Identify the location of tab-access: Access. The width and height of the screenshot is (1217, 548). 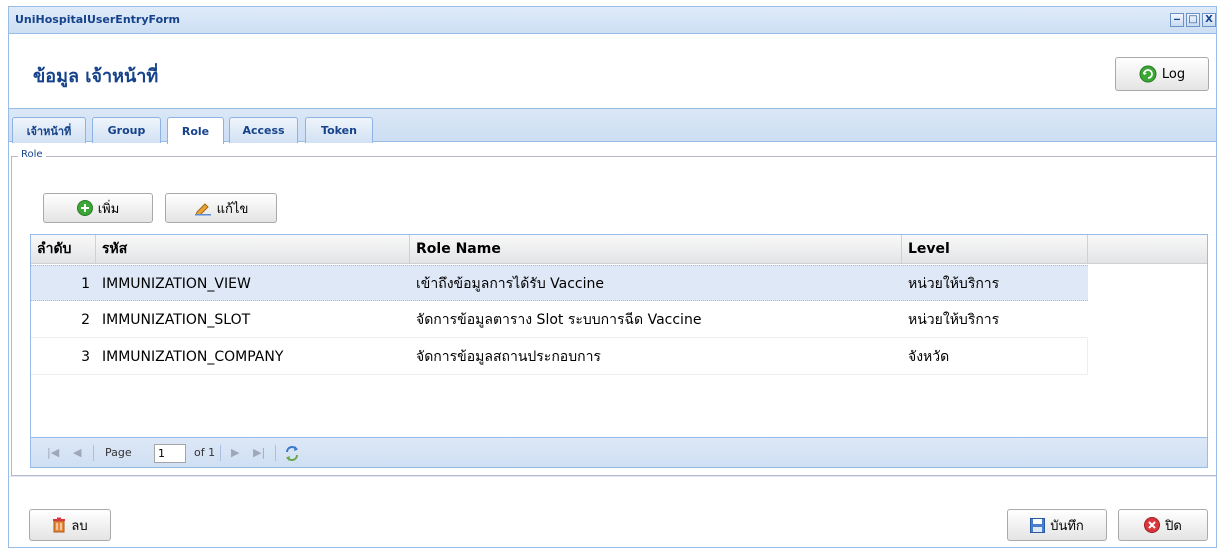
(263, 130).